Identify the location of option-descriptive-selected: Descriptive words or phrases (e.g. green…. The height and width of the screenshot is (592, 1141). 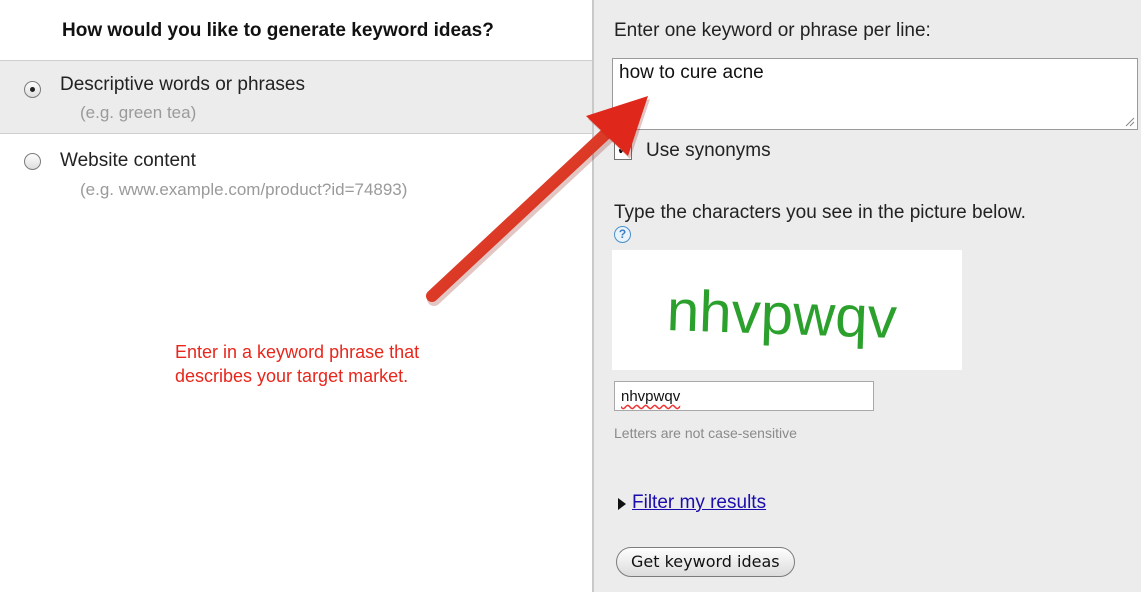
(296, 97).